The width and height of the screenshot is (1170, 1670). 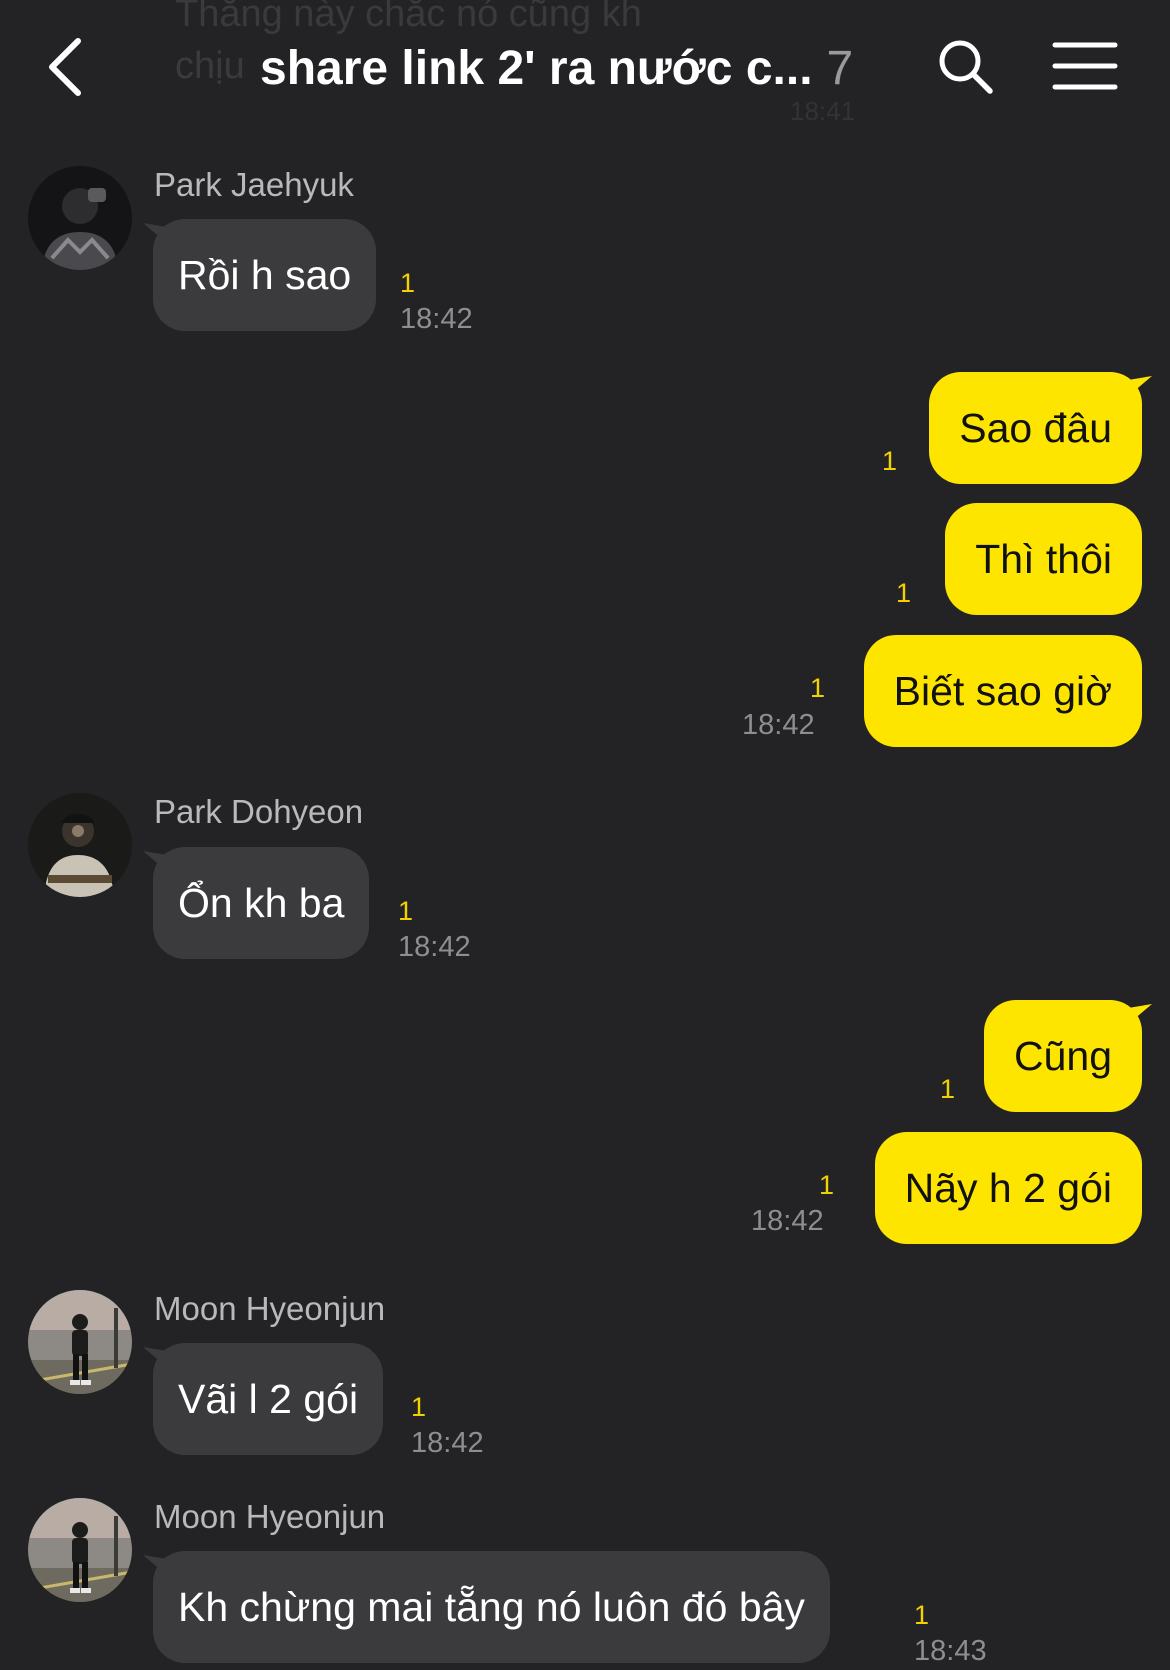 I want to click on message-bubble-outgoing: Thì thôi, so click(x=1043, y=559).